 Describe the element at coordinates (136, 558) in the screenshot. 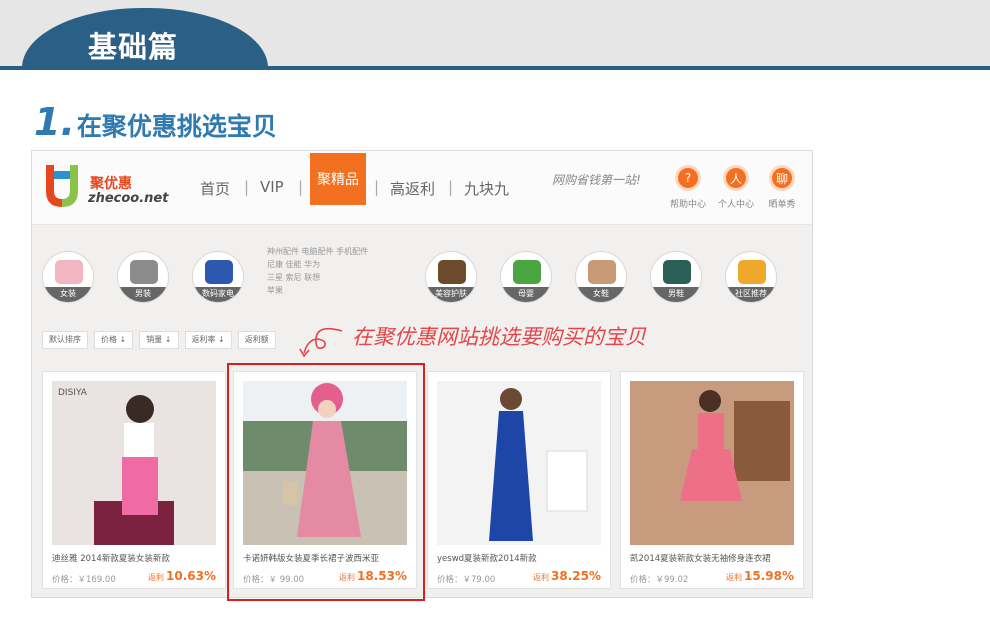

I see `product-title: 迪丝雅 2014新款夏装女装新款` at that location.